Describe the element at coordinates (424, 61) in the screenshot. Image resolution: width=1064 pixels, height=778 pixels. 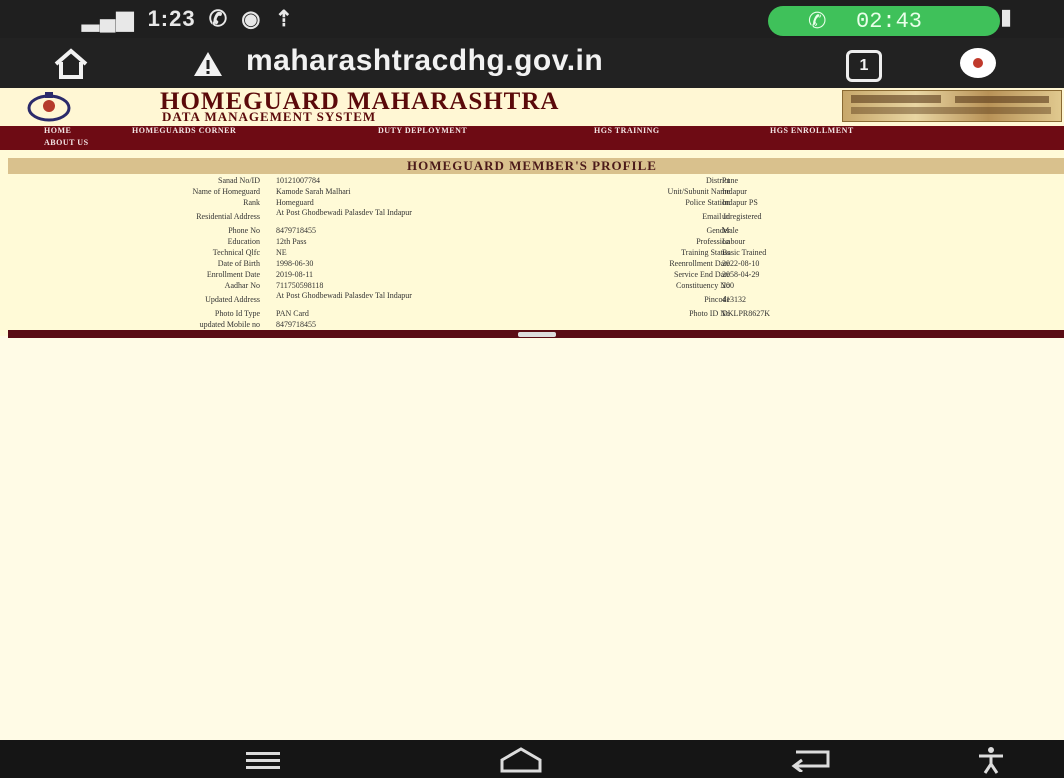
I see `url-field: maharashtracdhg.gov.in` at that location.